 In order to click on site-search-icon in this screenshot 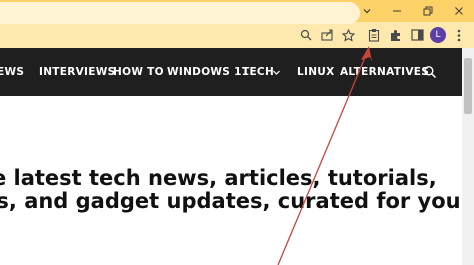, I will do `click(430, 72)`.